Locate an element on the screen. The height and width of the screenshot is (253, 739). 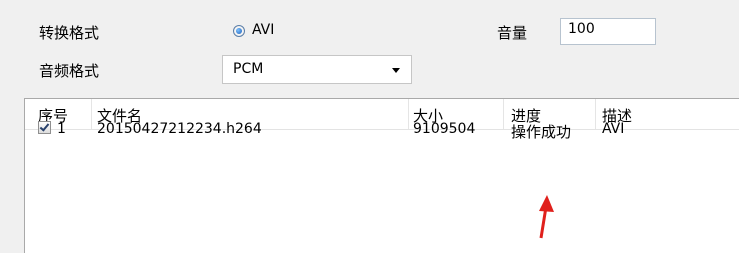
red-arrow-head is located at coordinates (546, 203).